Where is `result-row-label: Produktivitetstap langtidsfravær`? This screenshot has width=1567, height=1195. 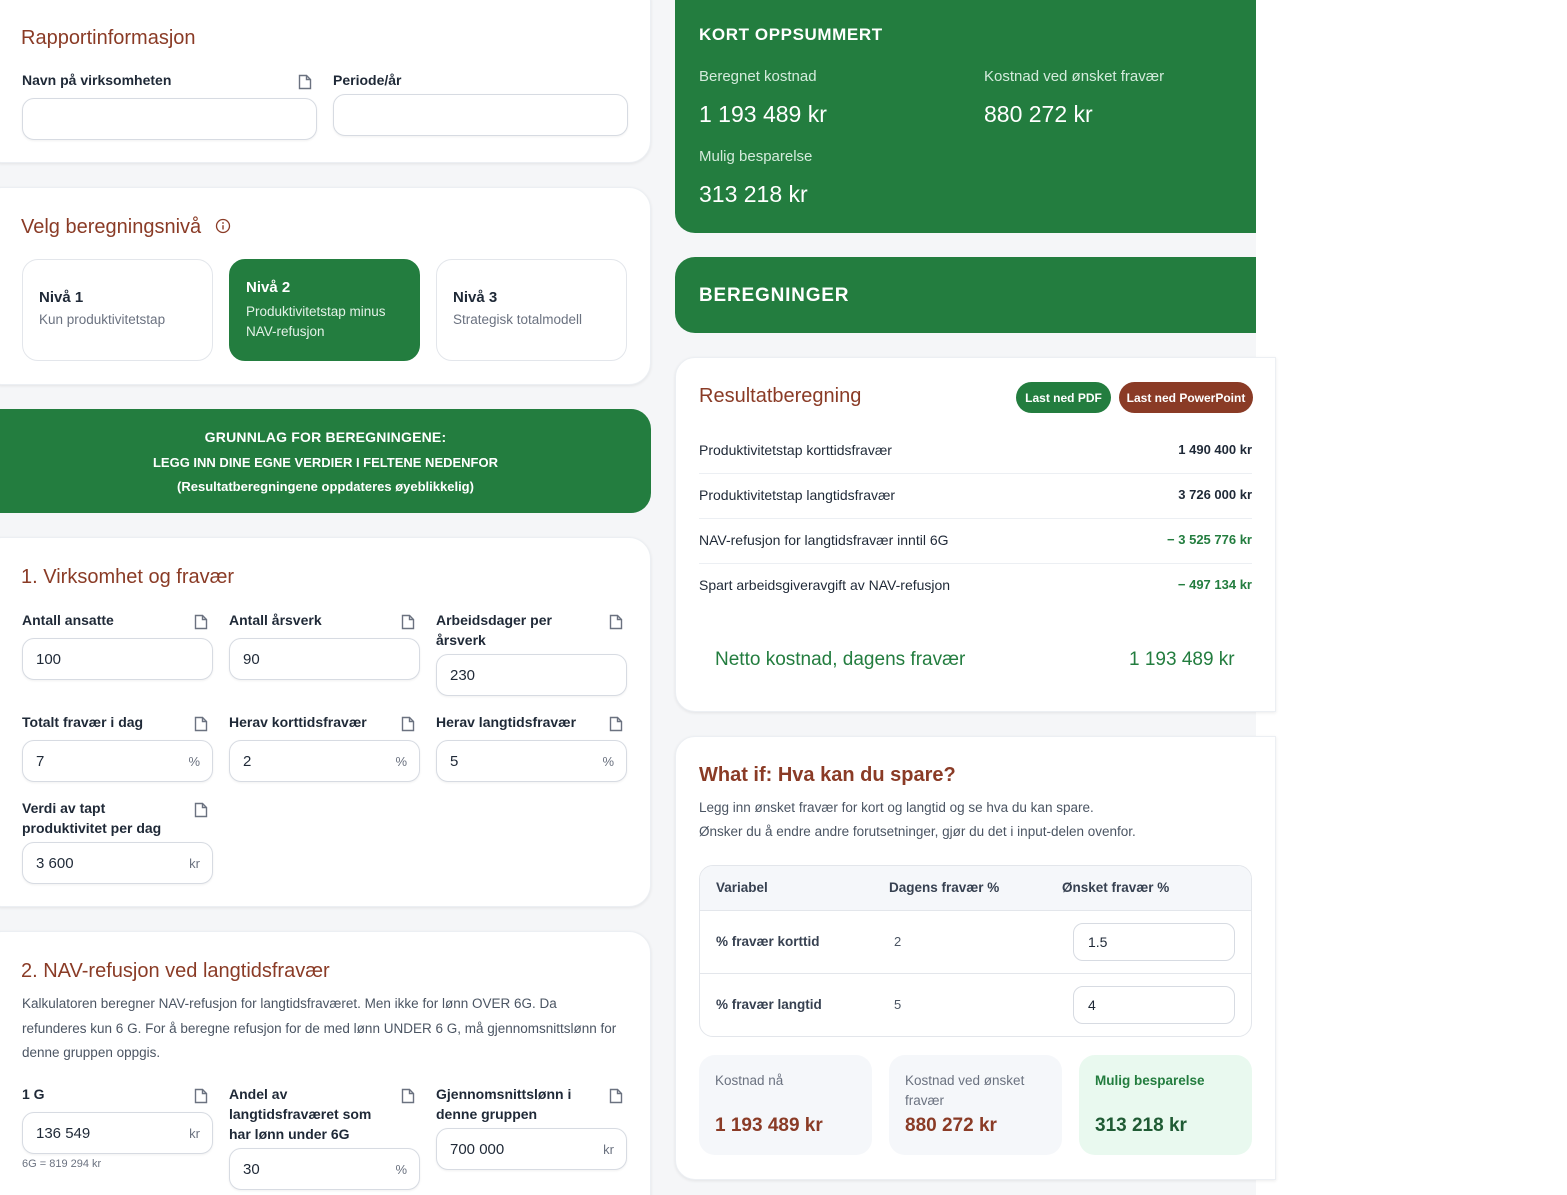 result-row-label: Produktivitetstap langtidsfravær is located at coordinates (797, 495).